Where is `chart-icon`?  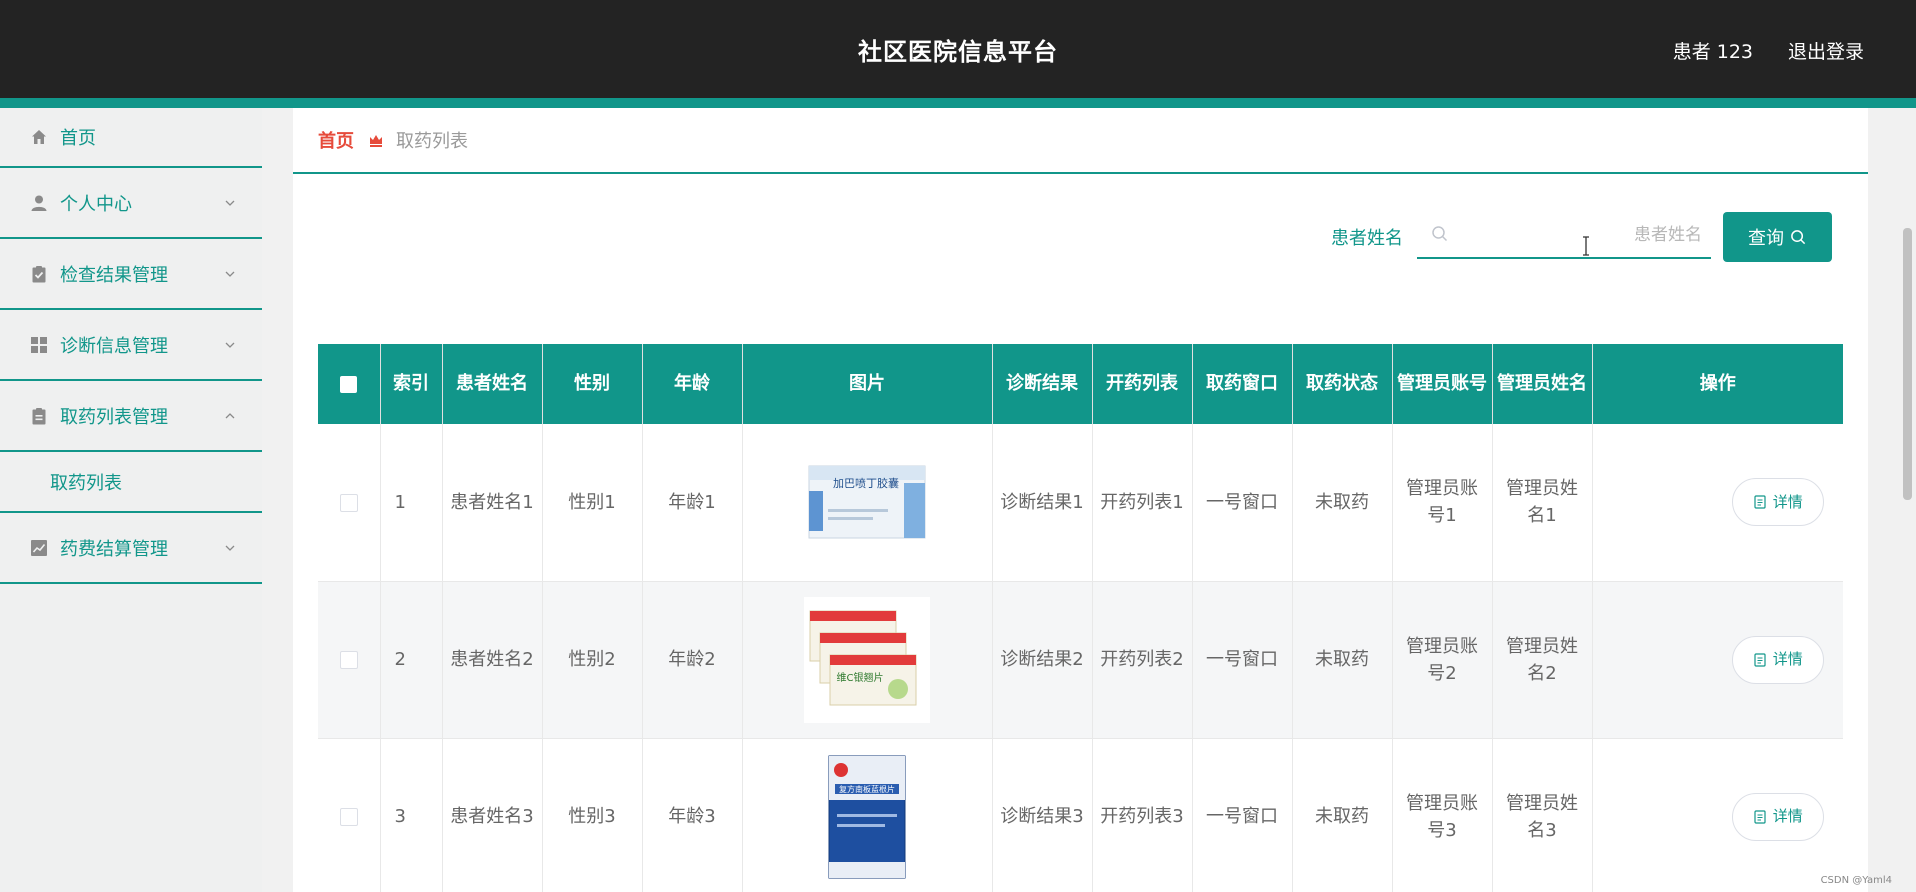
chart-icon is located at coordinates (39, 548).